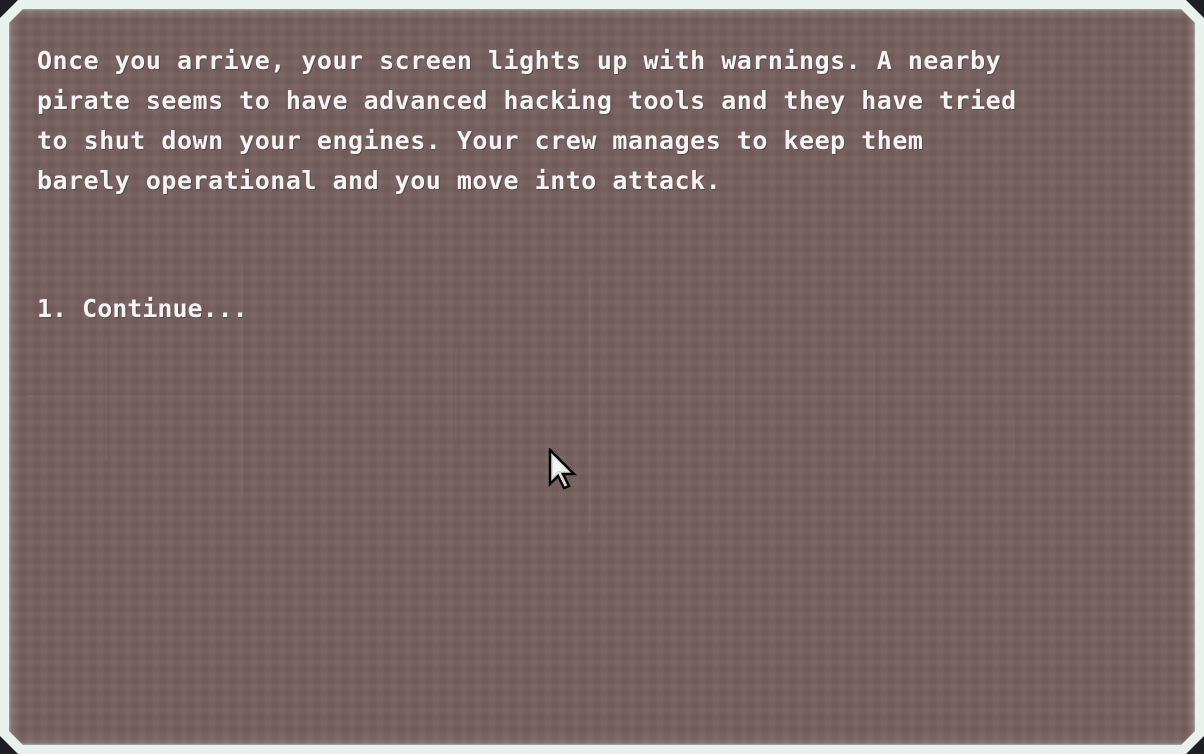  Describe the element at coordinates (563, 469) in the screenshot. I see `mouse-cursor-icon` at that location.